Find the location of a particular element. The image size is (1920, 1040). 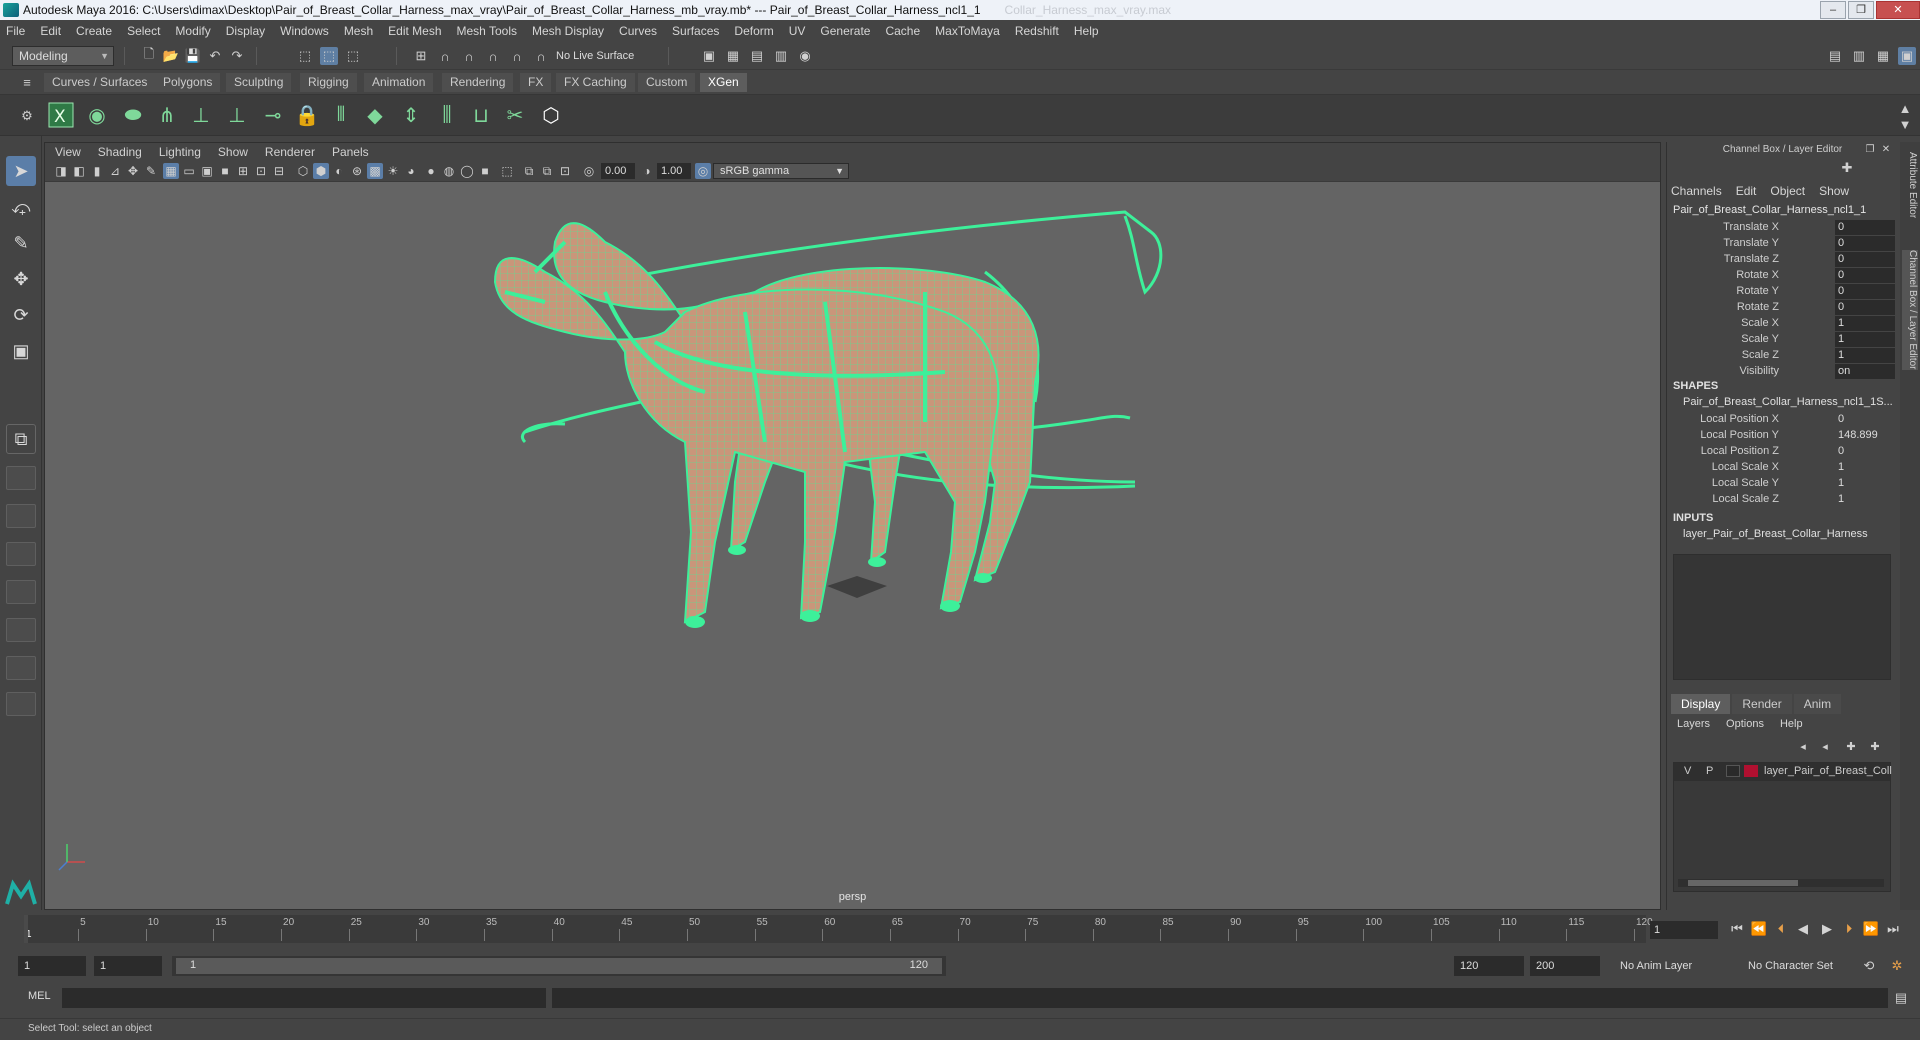

maximize-icon: ❐ is located at coordinates (1861, 10).